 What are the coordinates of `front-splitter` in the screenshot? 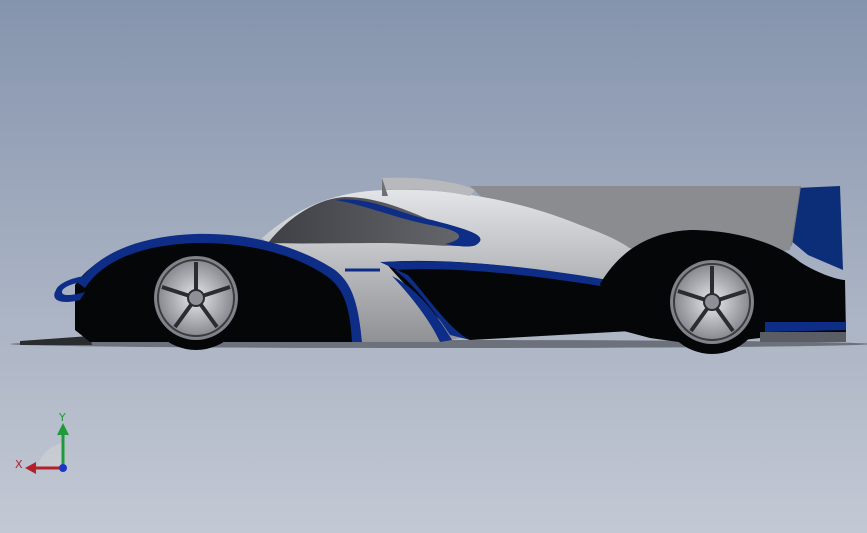 It's located at (56, 340).